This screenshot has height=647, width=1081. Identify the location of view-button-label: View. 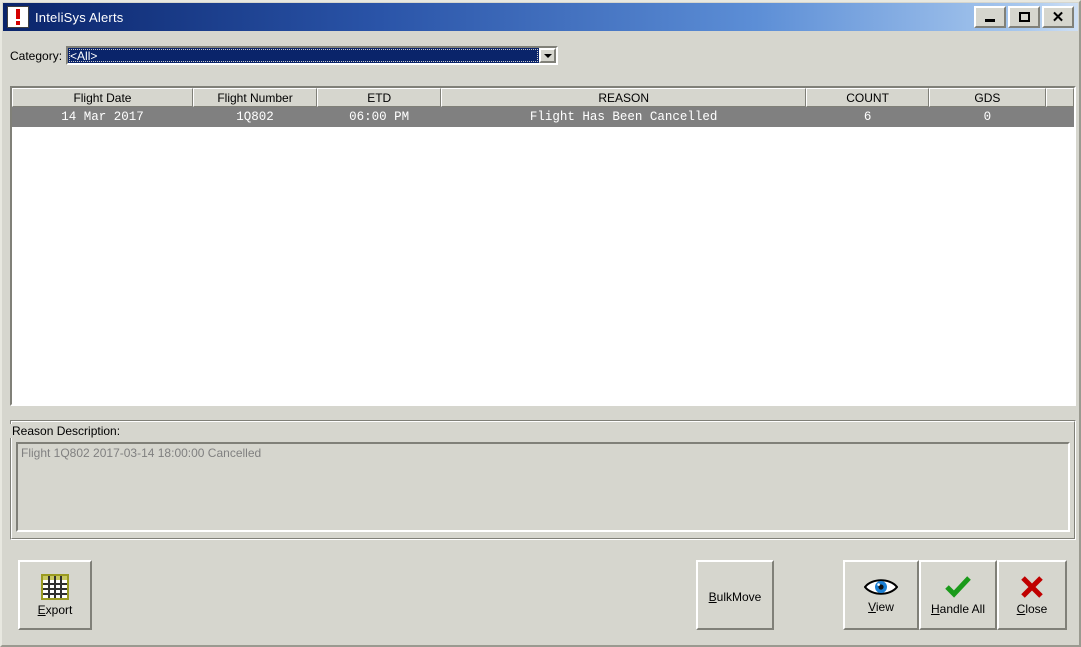
(881, 606).